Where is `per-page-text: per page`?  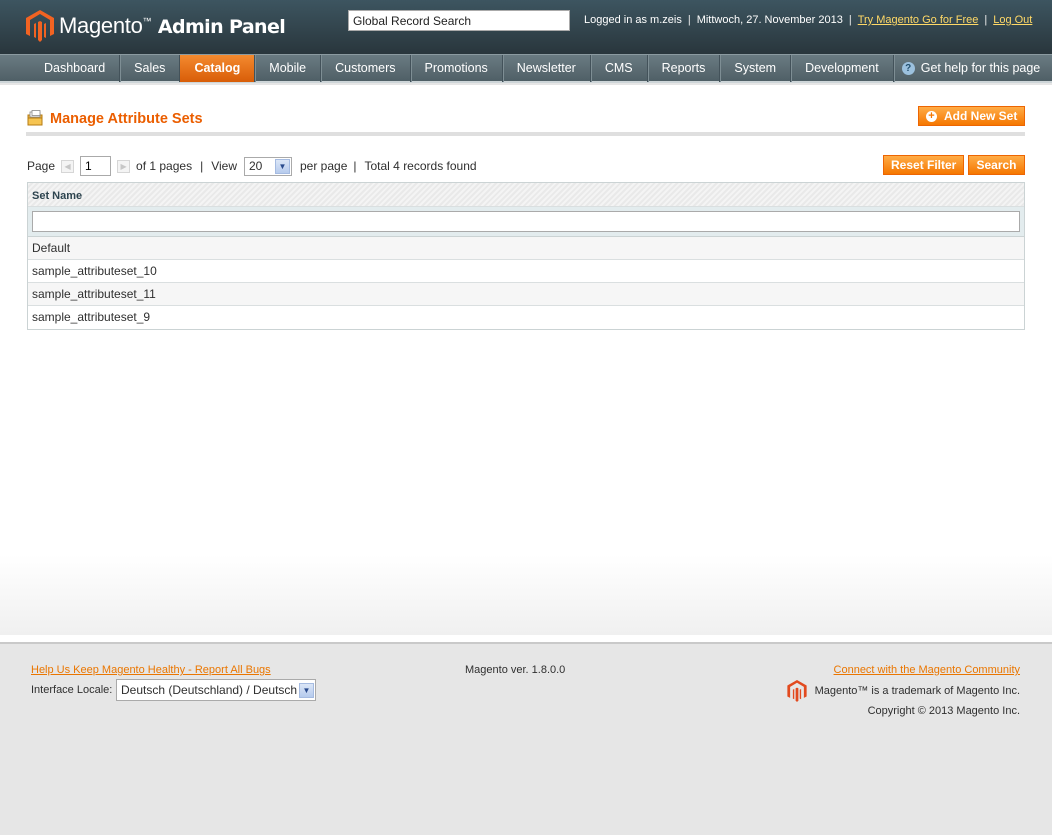
per-page-text: per page is located at coordinates (324, 166).